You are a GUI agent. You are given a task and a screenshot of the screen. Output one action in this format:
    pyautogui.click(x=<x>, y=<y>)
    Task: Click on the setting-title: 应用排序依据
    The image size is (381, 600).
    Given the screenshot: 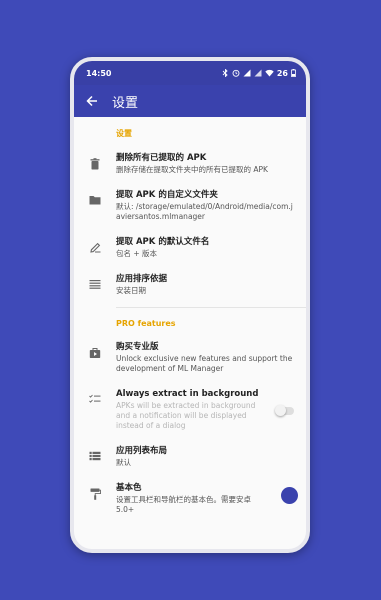 What is the action you would take?
    pyautogui.click(x=142, y=279)
    